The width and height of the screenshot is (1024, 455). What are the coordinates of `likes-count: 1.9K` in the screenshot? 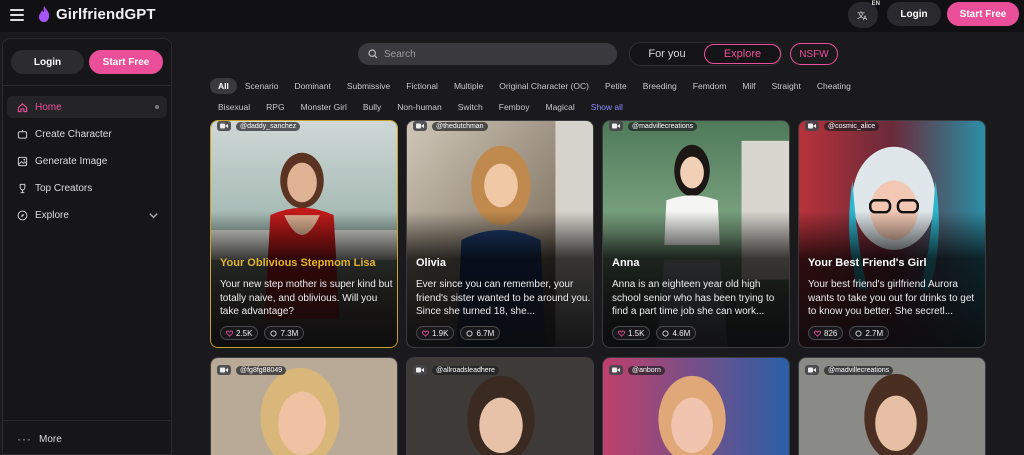 It's located at (435, 333).